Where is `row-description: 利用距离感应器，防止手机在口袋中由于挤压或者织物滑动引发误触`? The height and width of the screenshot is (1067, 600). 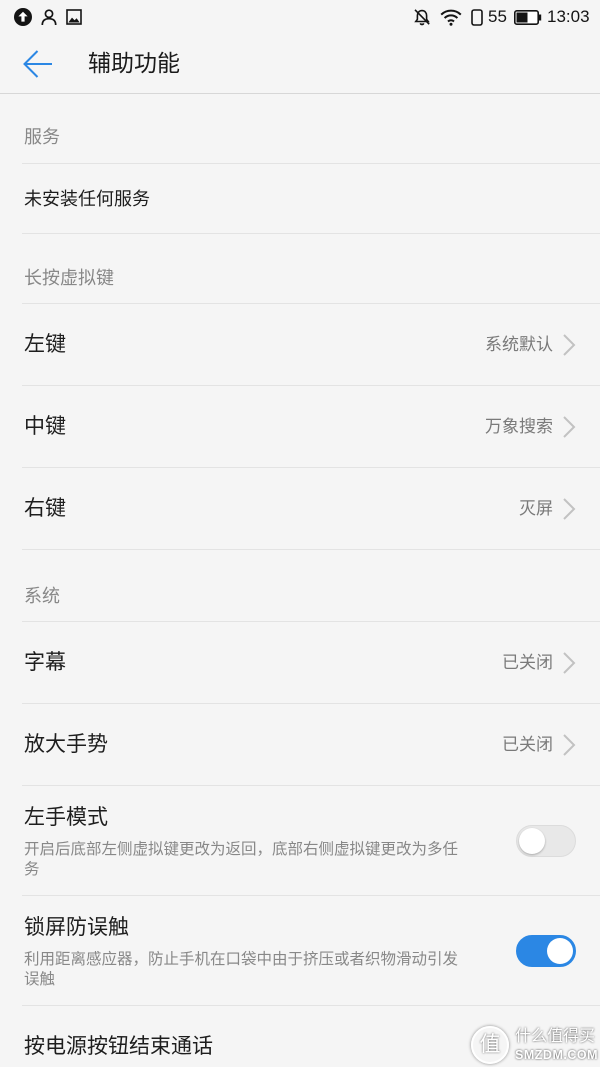
row-description: 利用距离感应器，防止手机在口袋中由于挤压或者织物滑动引发误触 is located at coordinates (241, 969).